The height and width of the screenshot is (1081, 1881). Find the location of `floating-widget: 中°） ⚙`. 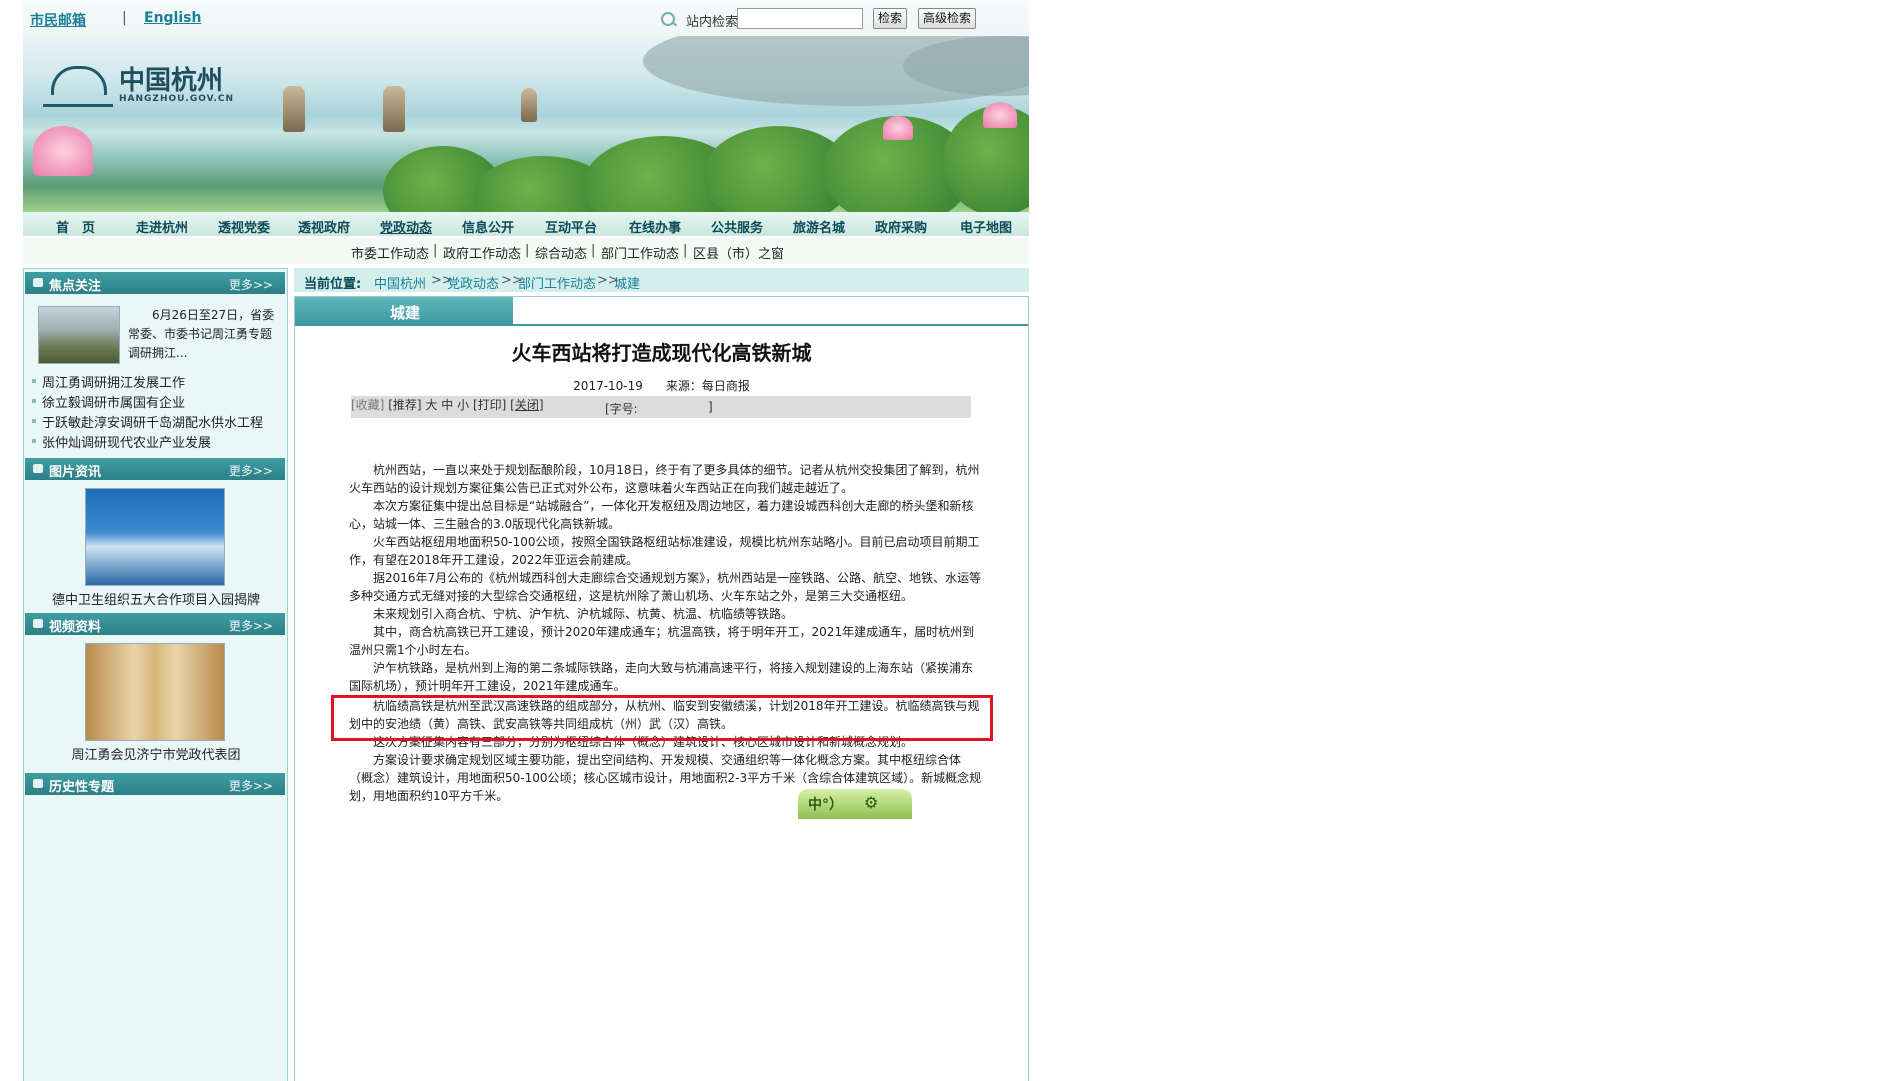

floating-widget: 中°） ⚙ is located at coordinates (855, 804).